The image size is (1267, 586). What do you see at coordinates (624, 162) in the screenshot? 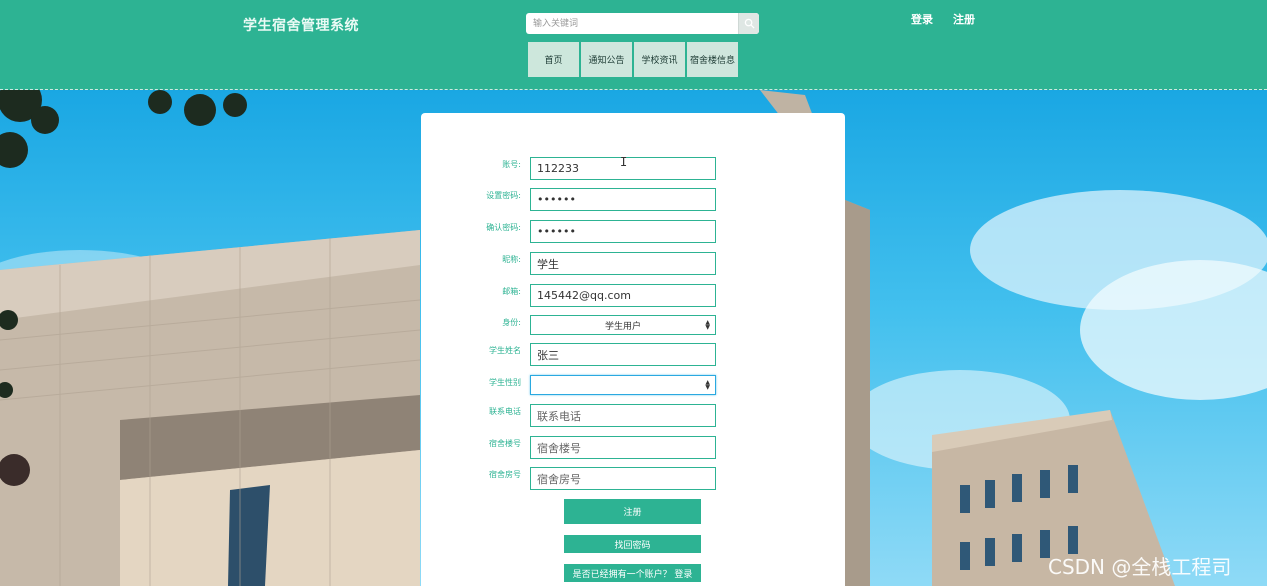
I see `text-cursor-icon: I` at bounding box center [624, 162].